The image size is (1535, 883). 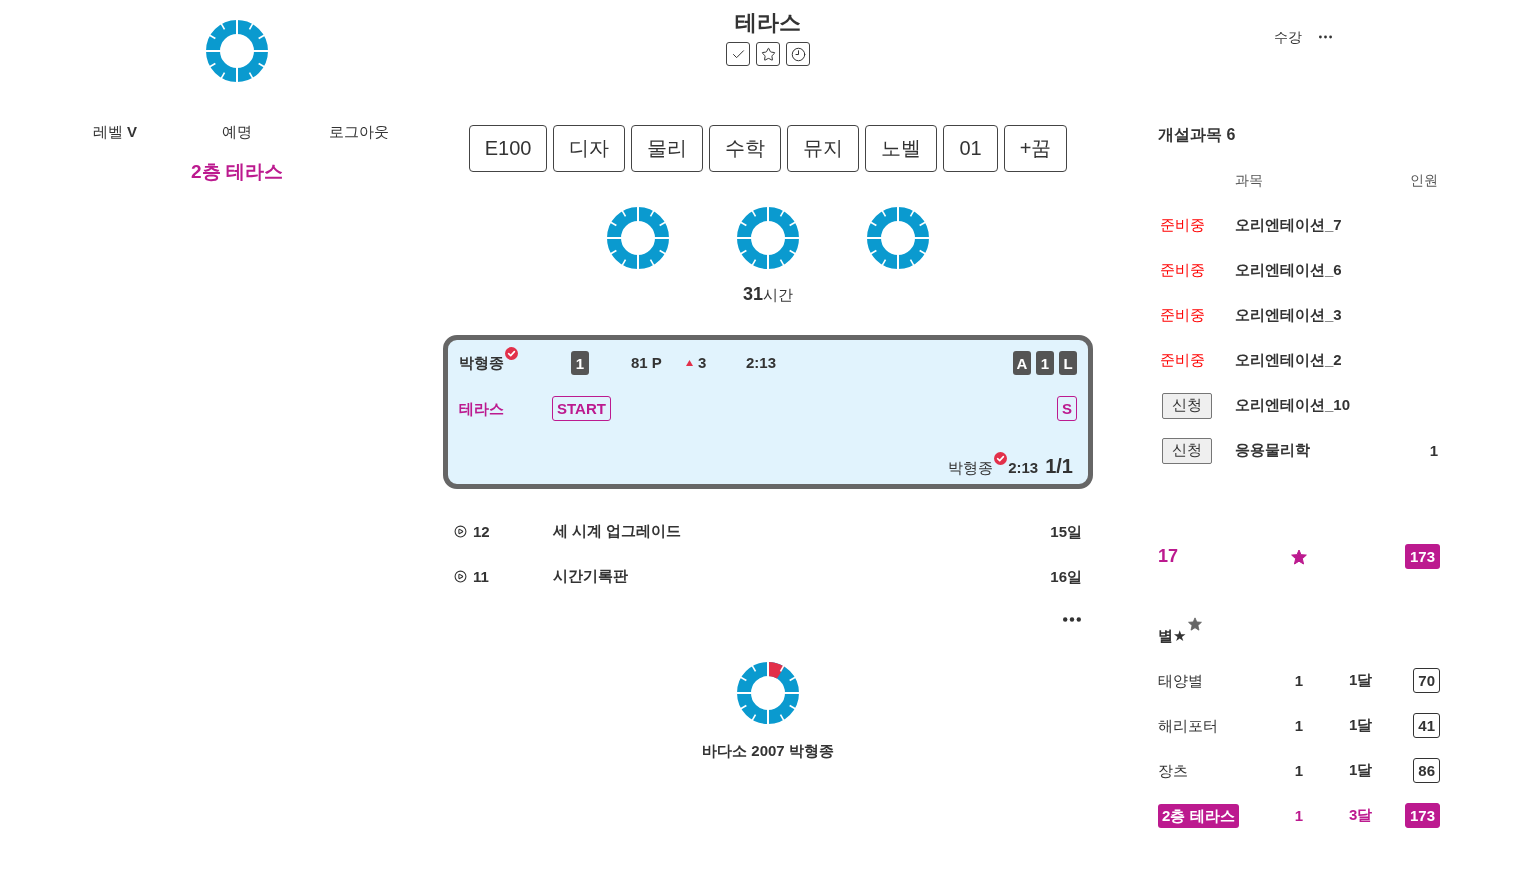 I want to click on rank-badge: 1, so click(x=580, y=363).